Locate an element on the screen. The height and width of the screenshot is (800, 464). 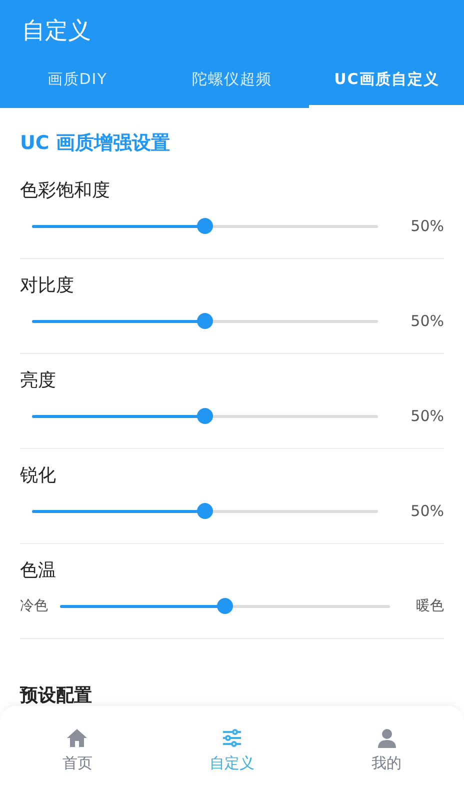
max-label: 暖色 is located at coordinates (430, 606).